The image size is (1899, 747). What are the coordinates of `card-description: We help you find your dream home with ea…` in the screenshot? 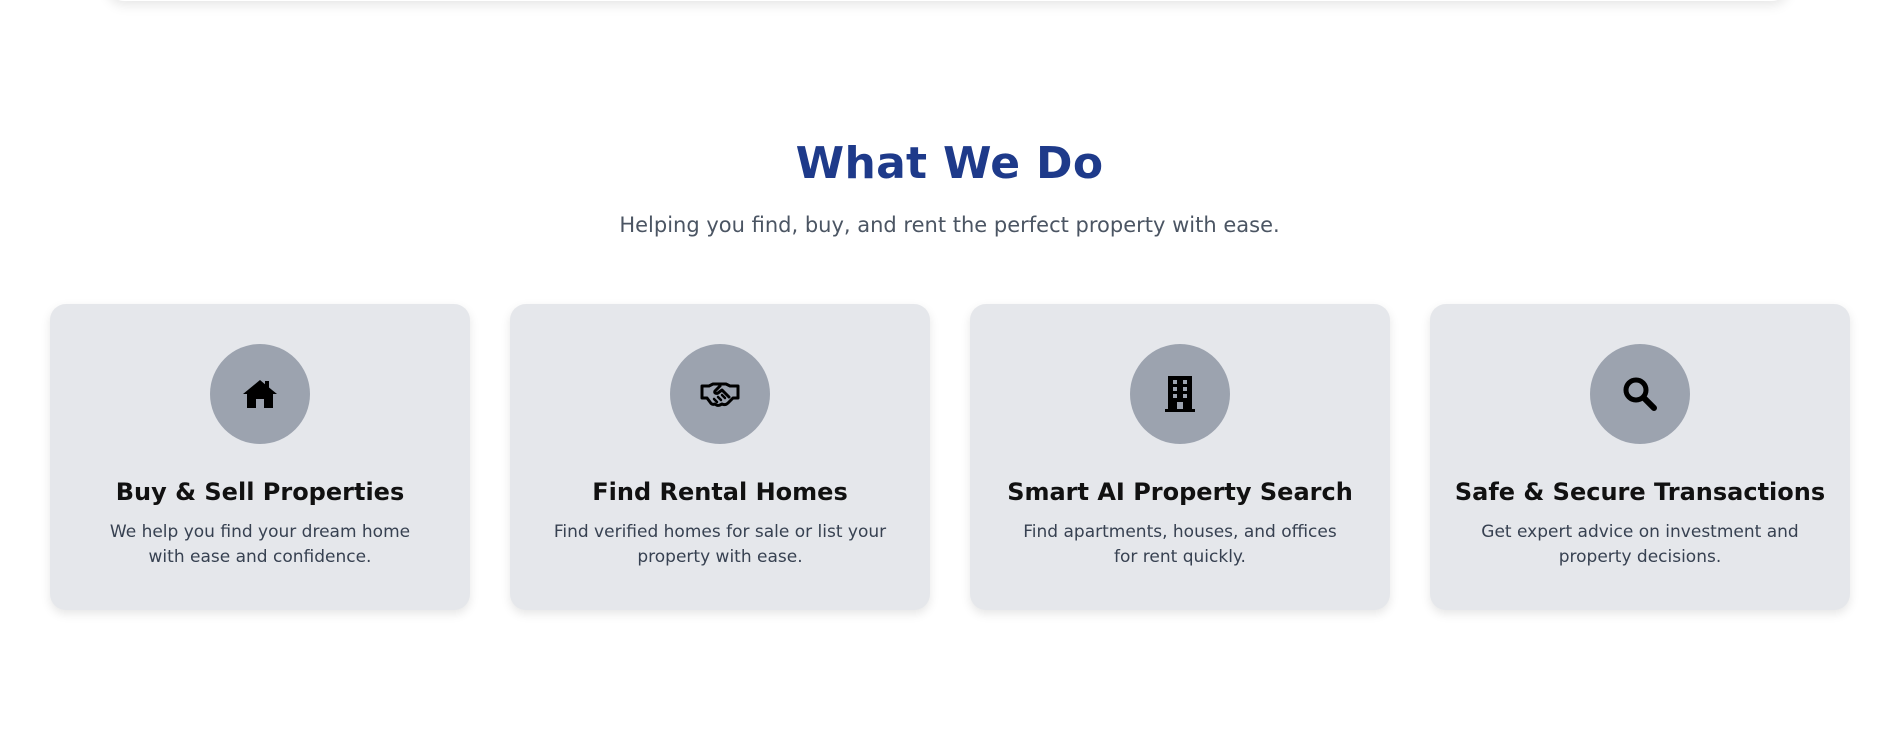 It's located at (260, 544).